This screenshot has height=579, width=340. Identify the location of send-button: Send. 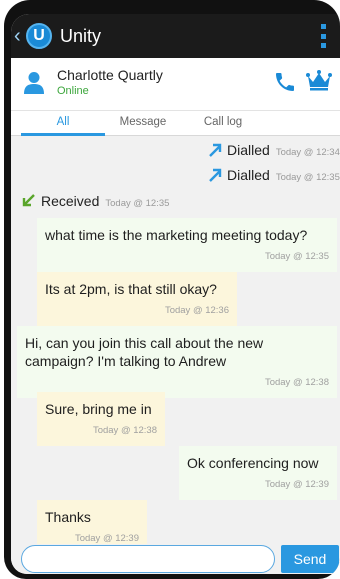
(310, 559).